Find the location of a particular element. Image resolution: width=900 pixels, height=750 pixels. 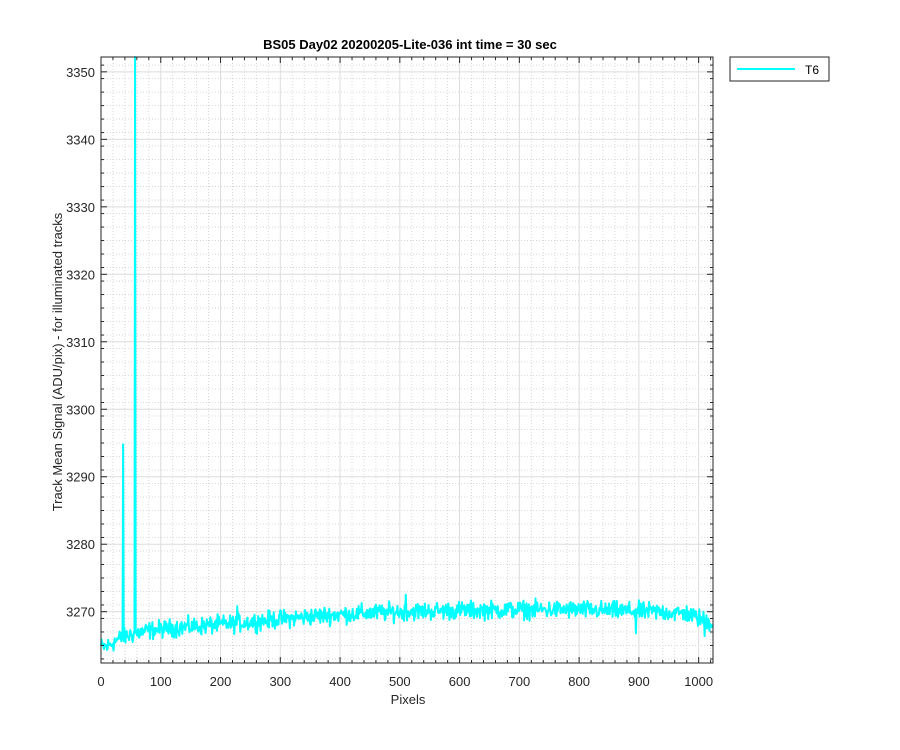

x-tick-label: 800 is located at coordinates (579, 681).